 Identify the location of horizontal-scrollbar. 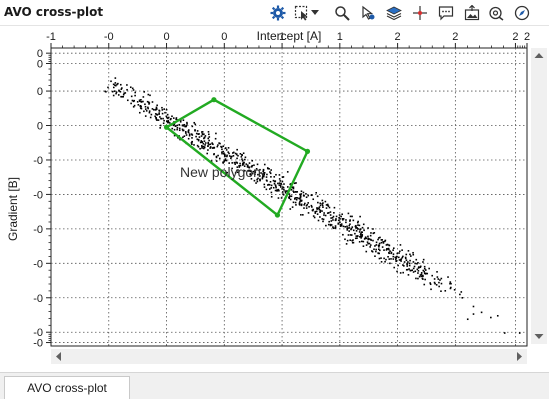
(289, 356).